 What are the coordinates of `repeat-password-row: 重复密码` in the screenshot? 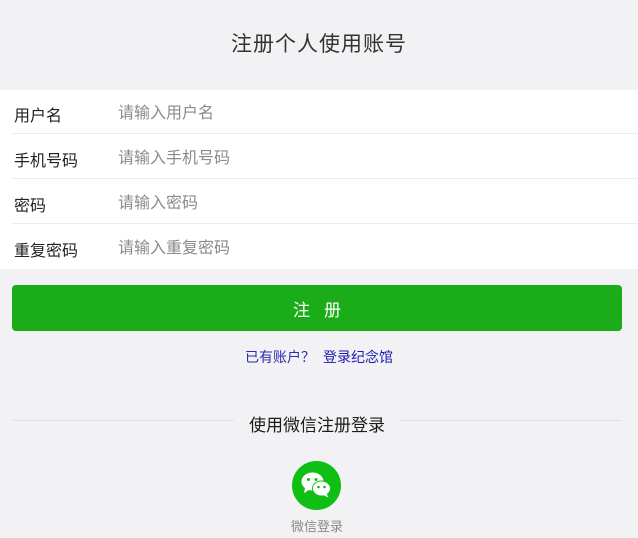 It's located at (319, 247).